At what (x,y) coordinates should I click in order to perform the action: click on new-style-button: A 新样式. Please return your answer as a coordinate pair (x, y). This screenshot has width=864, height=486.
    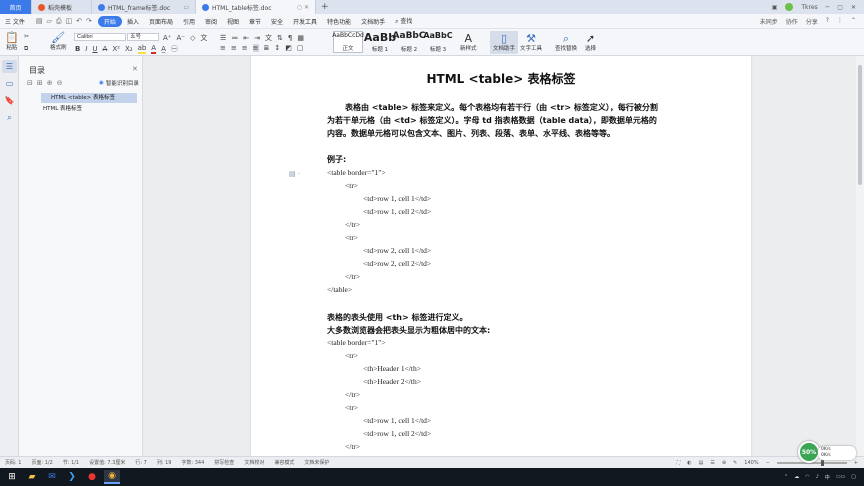
    Looking at the image, I should click on (468, 42).